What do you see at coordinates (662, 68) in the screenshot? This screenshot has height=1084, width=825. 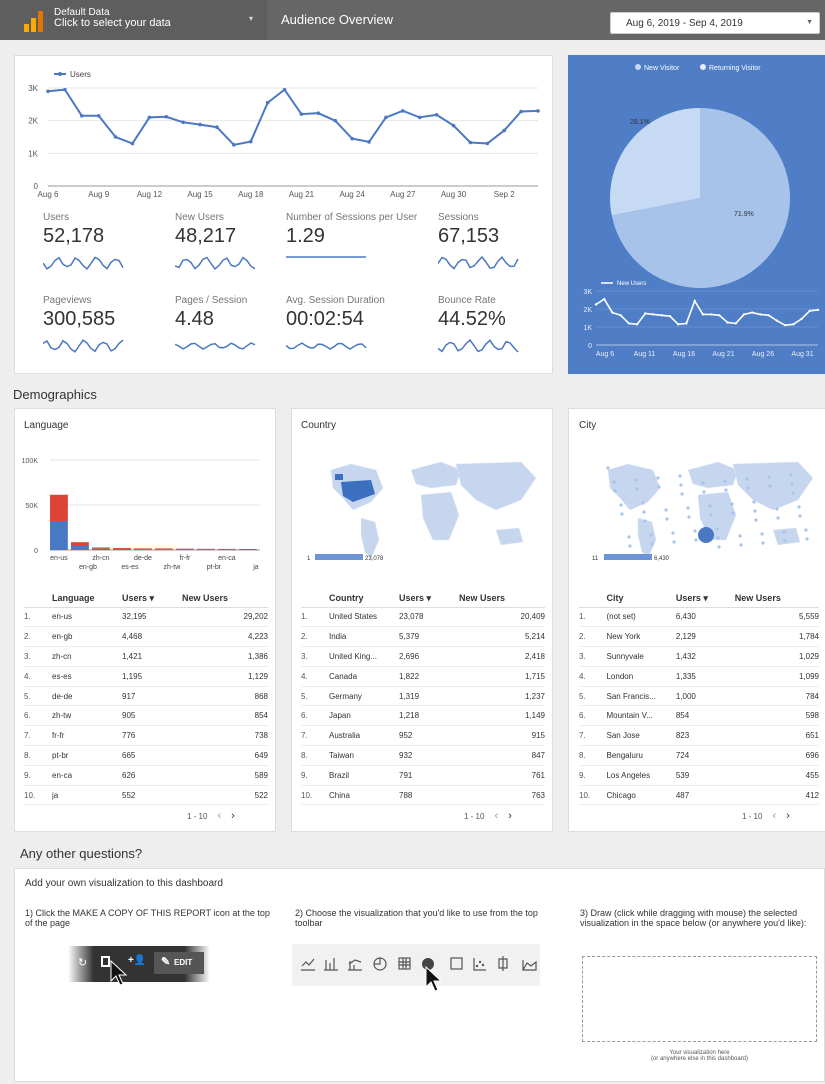 I see `legend-label: New Visitor` at bounding box center [662, 68].